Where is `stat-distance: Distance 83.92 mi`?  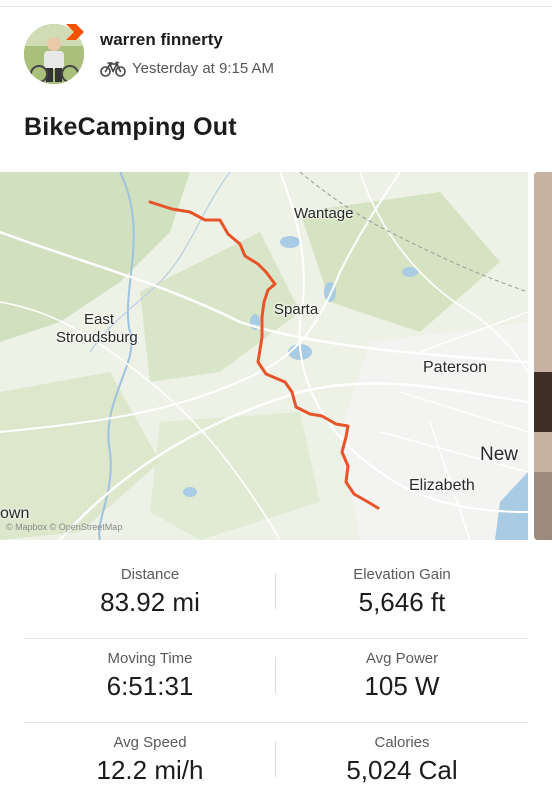 stat-distance: Distance 83.92 mi is located at coordinates (150, 586).